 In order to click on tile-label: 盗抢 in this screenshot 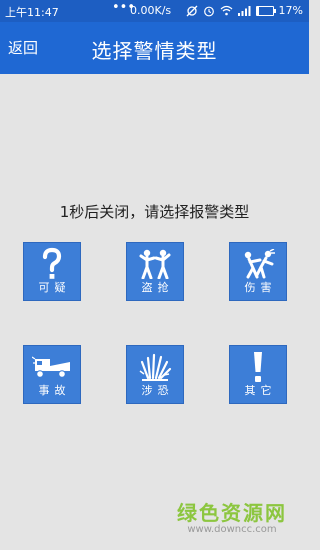, I will do `click(157, 287)`.